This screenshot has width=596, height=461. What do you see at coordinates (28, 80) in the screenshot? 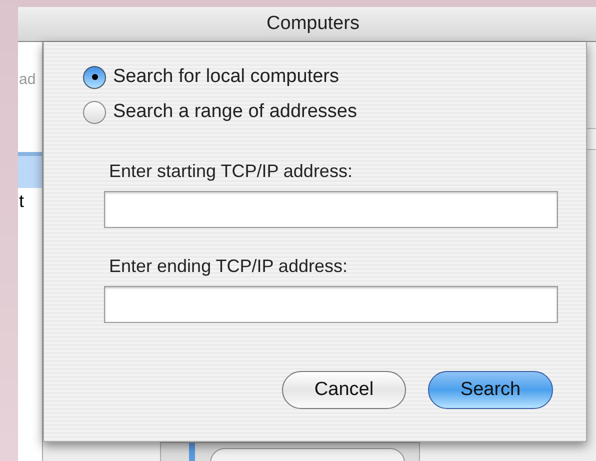
I see `list-header: ad` at bounding box center [28, 80].